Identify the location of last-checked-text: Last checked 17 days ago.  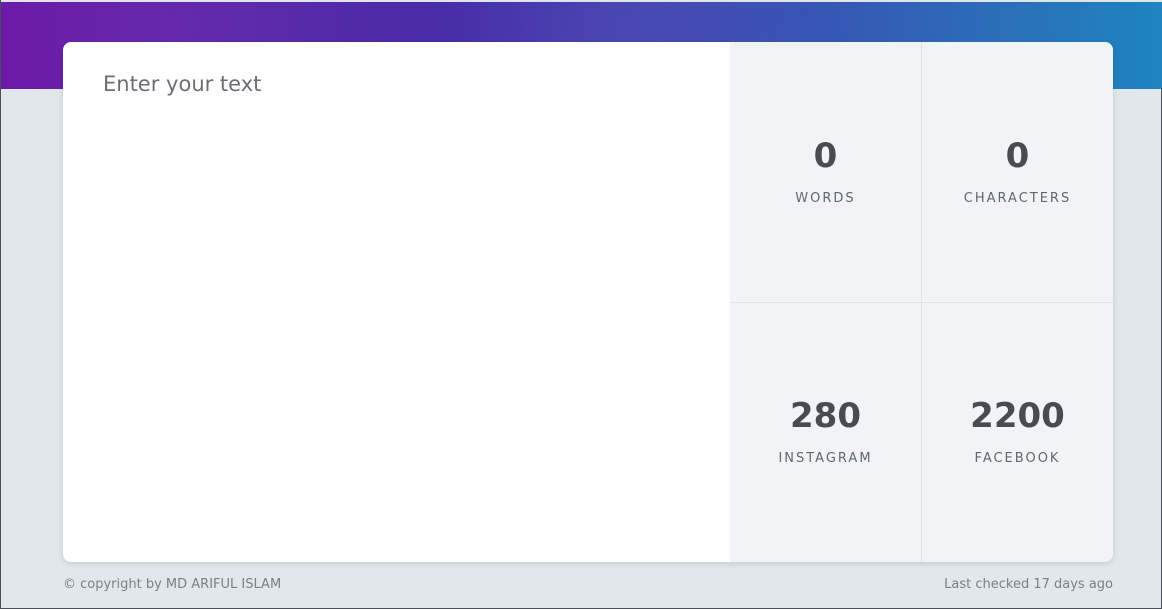
(1028, 584).